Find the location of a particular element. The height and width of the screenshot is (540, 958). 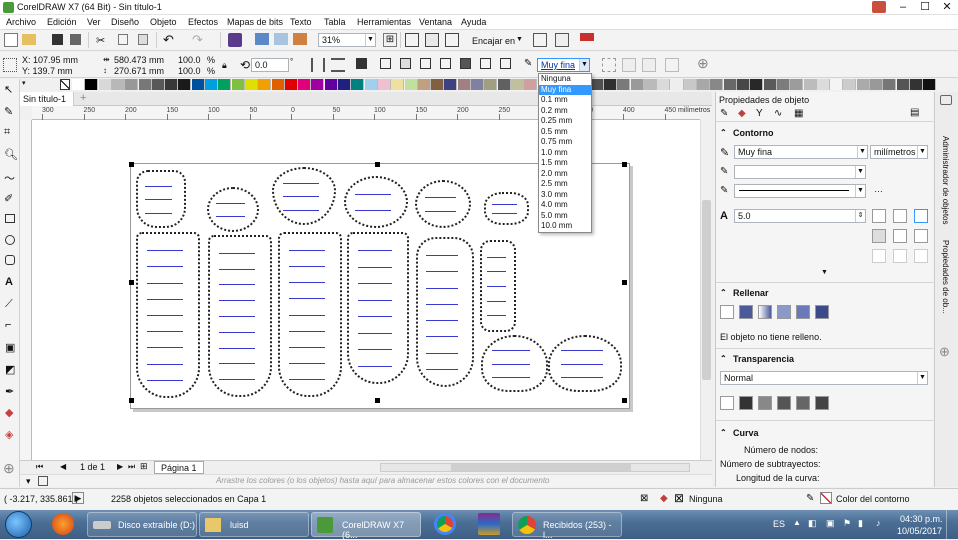

trim-icon is located at coordinates (465, 63).